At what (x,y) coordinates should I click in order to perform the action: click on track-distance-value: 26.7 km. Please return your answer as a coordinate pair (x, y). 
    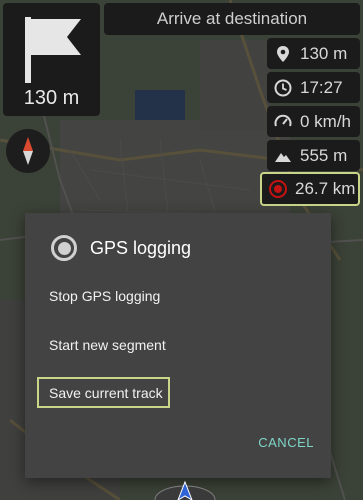
    Looking at the image, I should click on (325, 188).